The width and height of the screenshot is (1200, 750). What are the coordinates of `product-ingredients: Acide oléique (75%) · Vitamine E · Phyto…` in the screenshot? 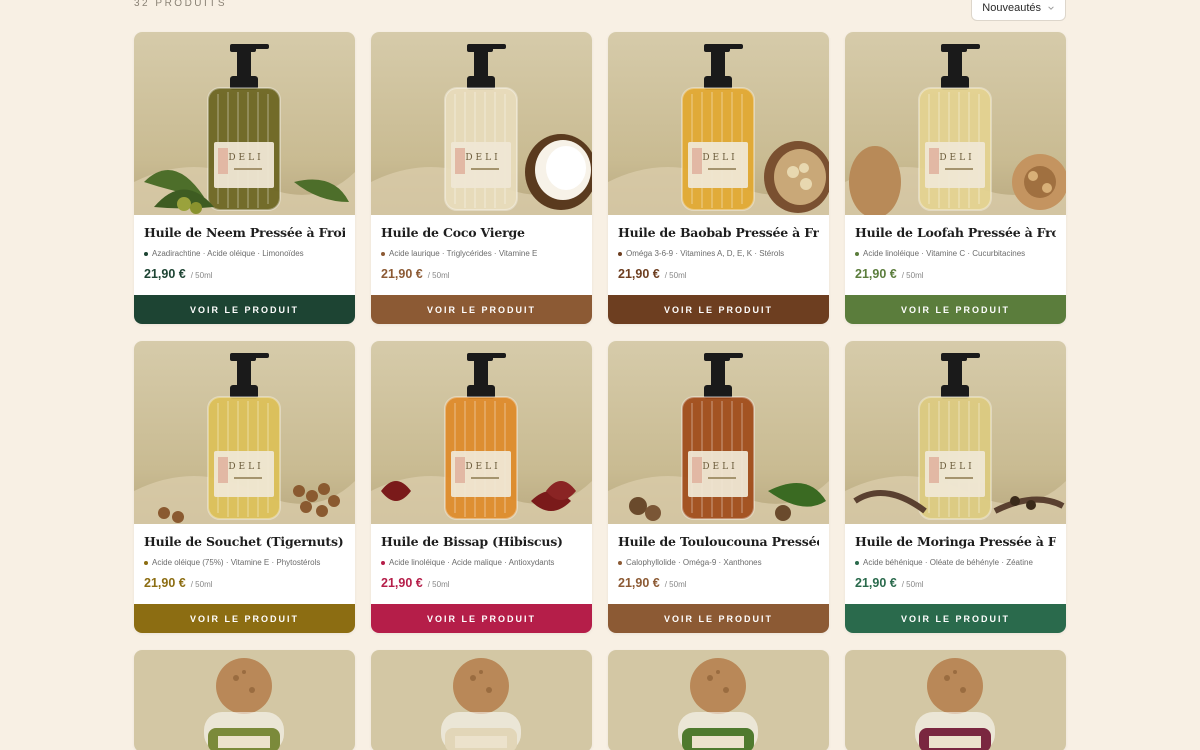 It's located at (244, 562).